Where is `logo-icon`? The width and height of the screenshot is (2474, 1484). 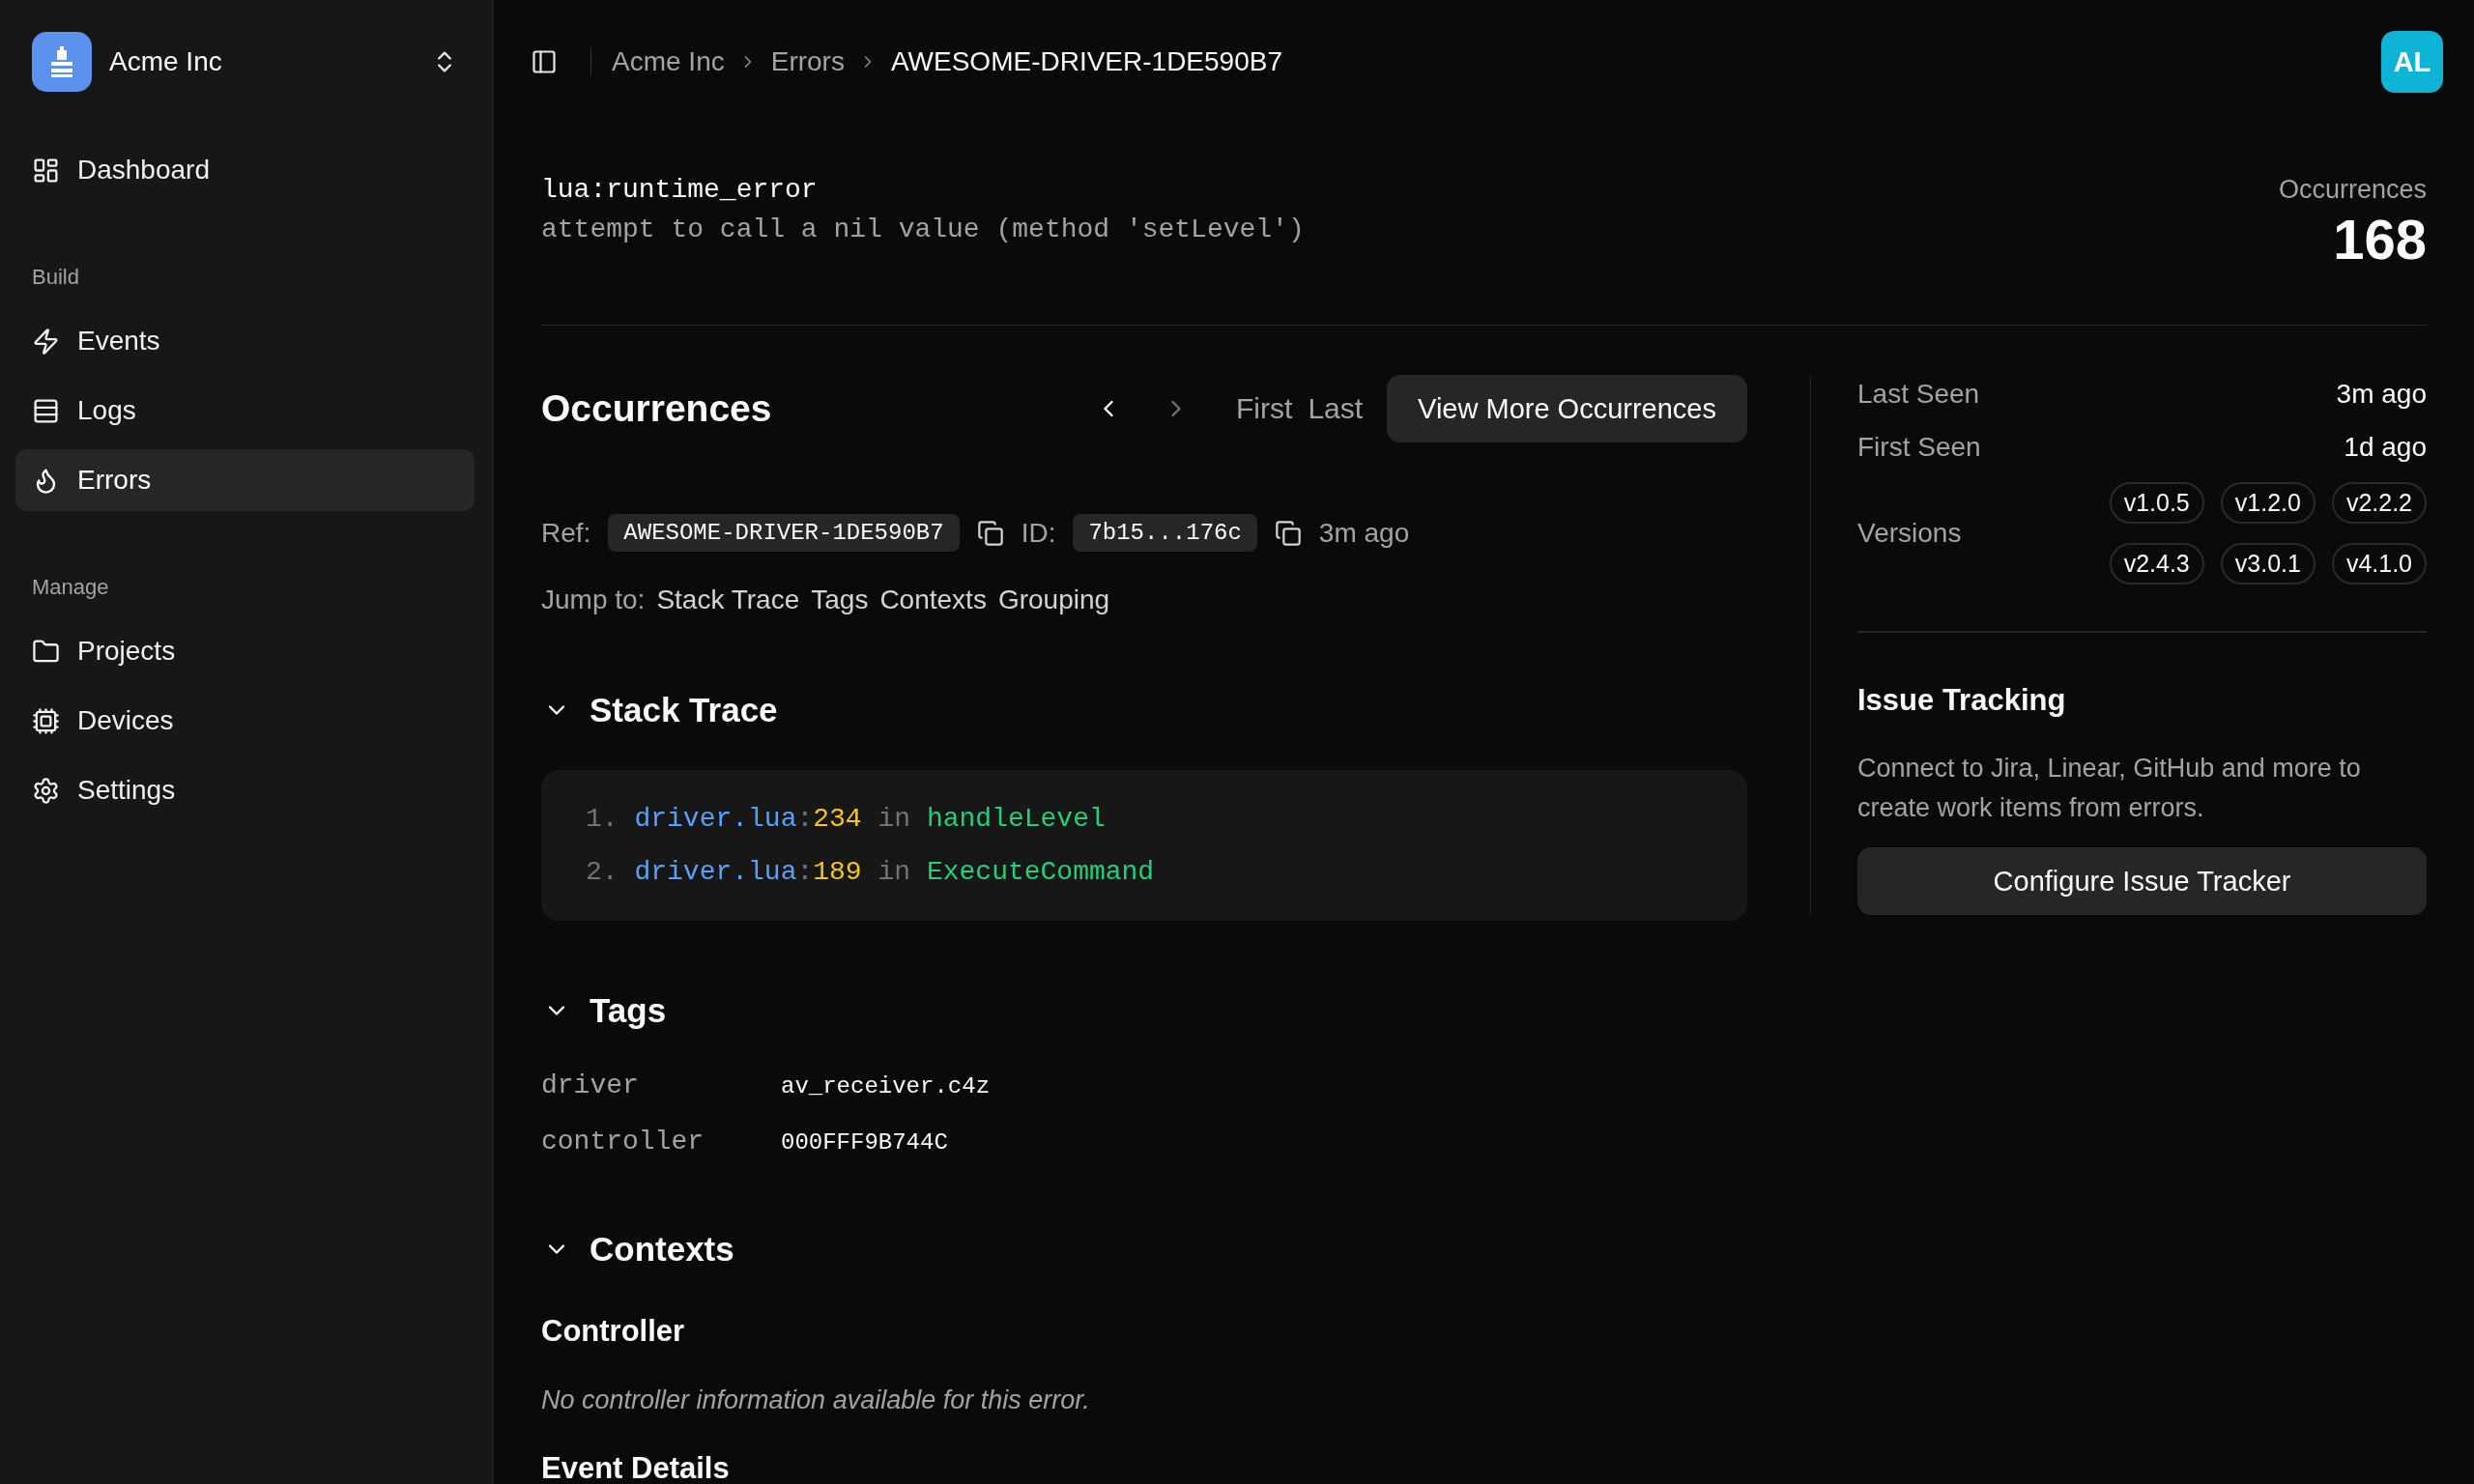 logo-icon is located at coordinates (62, 62).